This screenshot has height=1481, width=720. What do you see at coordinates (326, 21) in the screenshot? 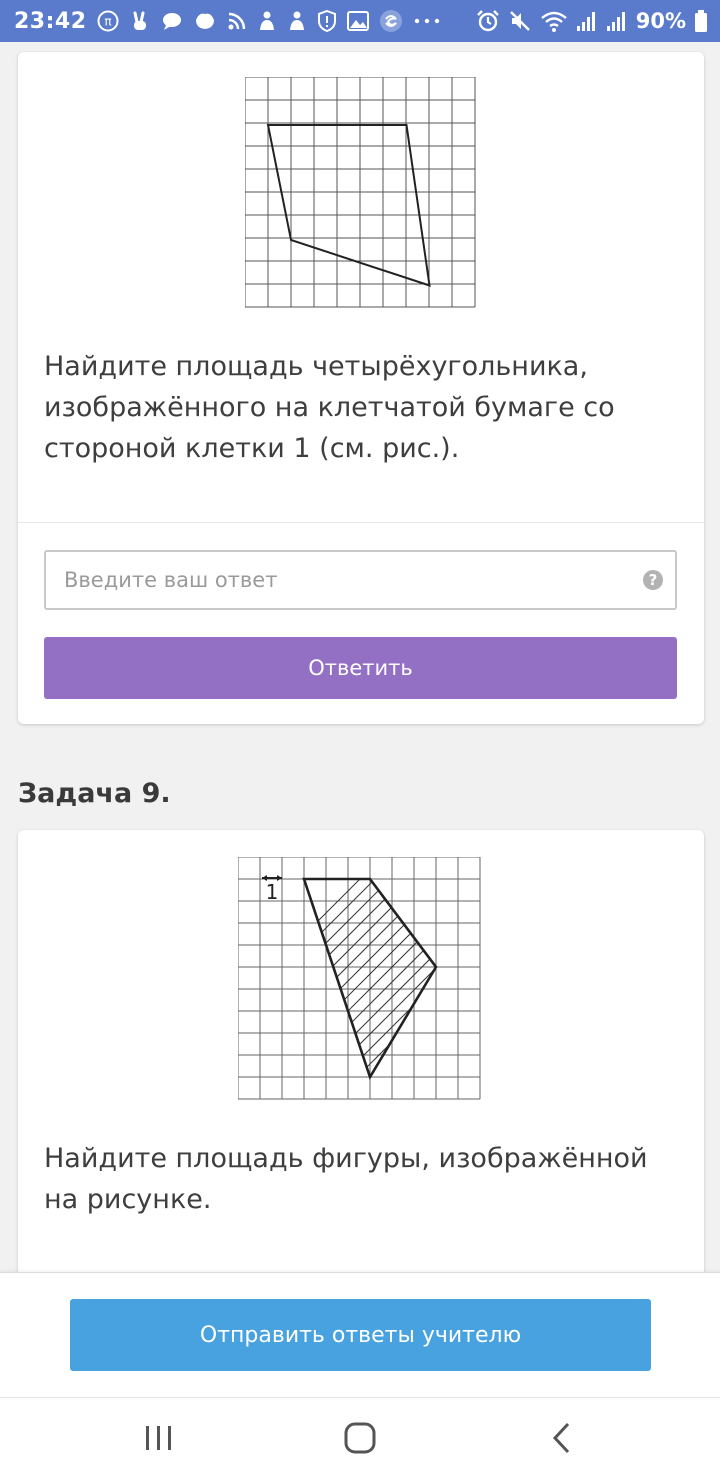
I see `shield-alert-icon` at bounding box center [326, 21].